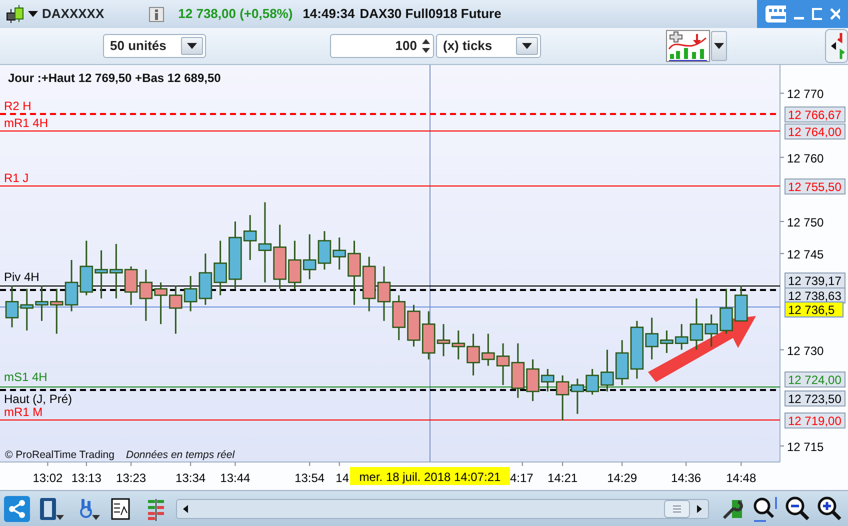 The width and height of the screenshot is (848, 526). What do you see at coordinates (114, 78) in the screenshot?
I see `chart-header: Jour :+Haut 12 769,50 +Bas 12 689,50` at bounding box center [114, 78].